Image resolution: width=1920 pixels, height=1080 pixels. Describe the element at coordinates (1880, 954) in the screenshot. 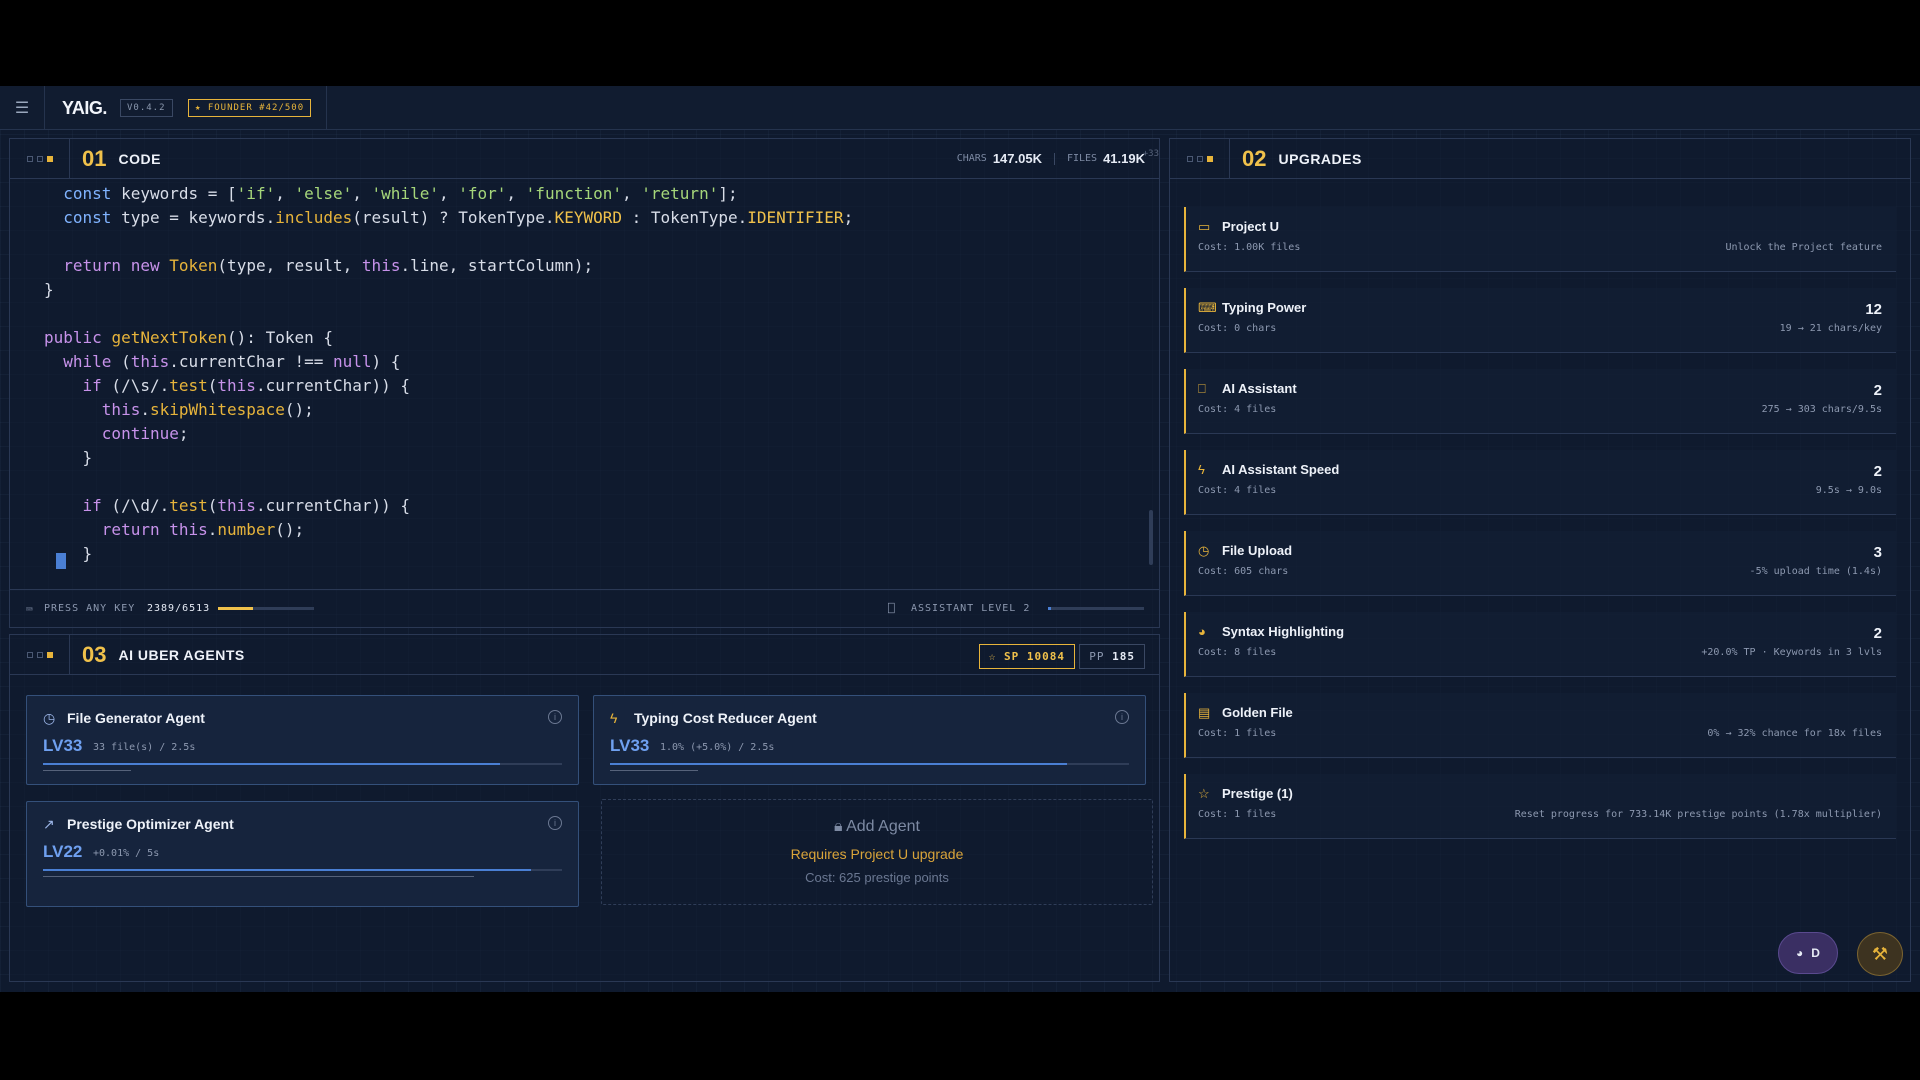

I see `settings-button: ⚒` at that location.